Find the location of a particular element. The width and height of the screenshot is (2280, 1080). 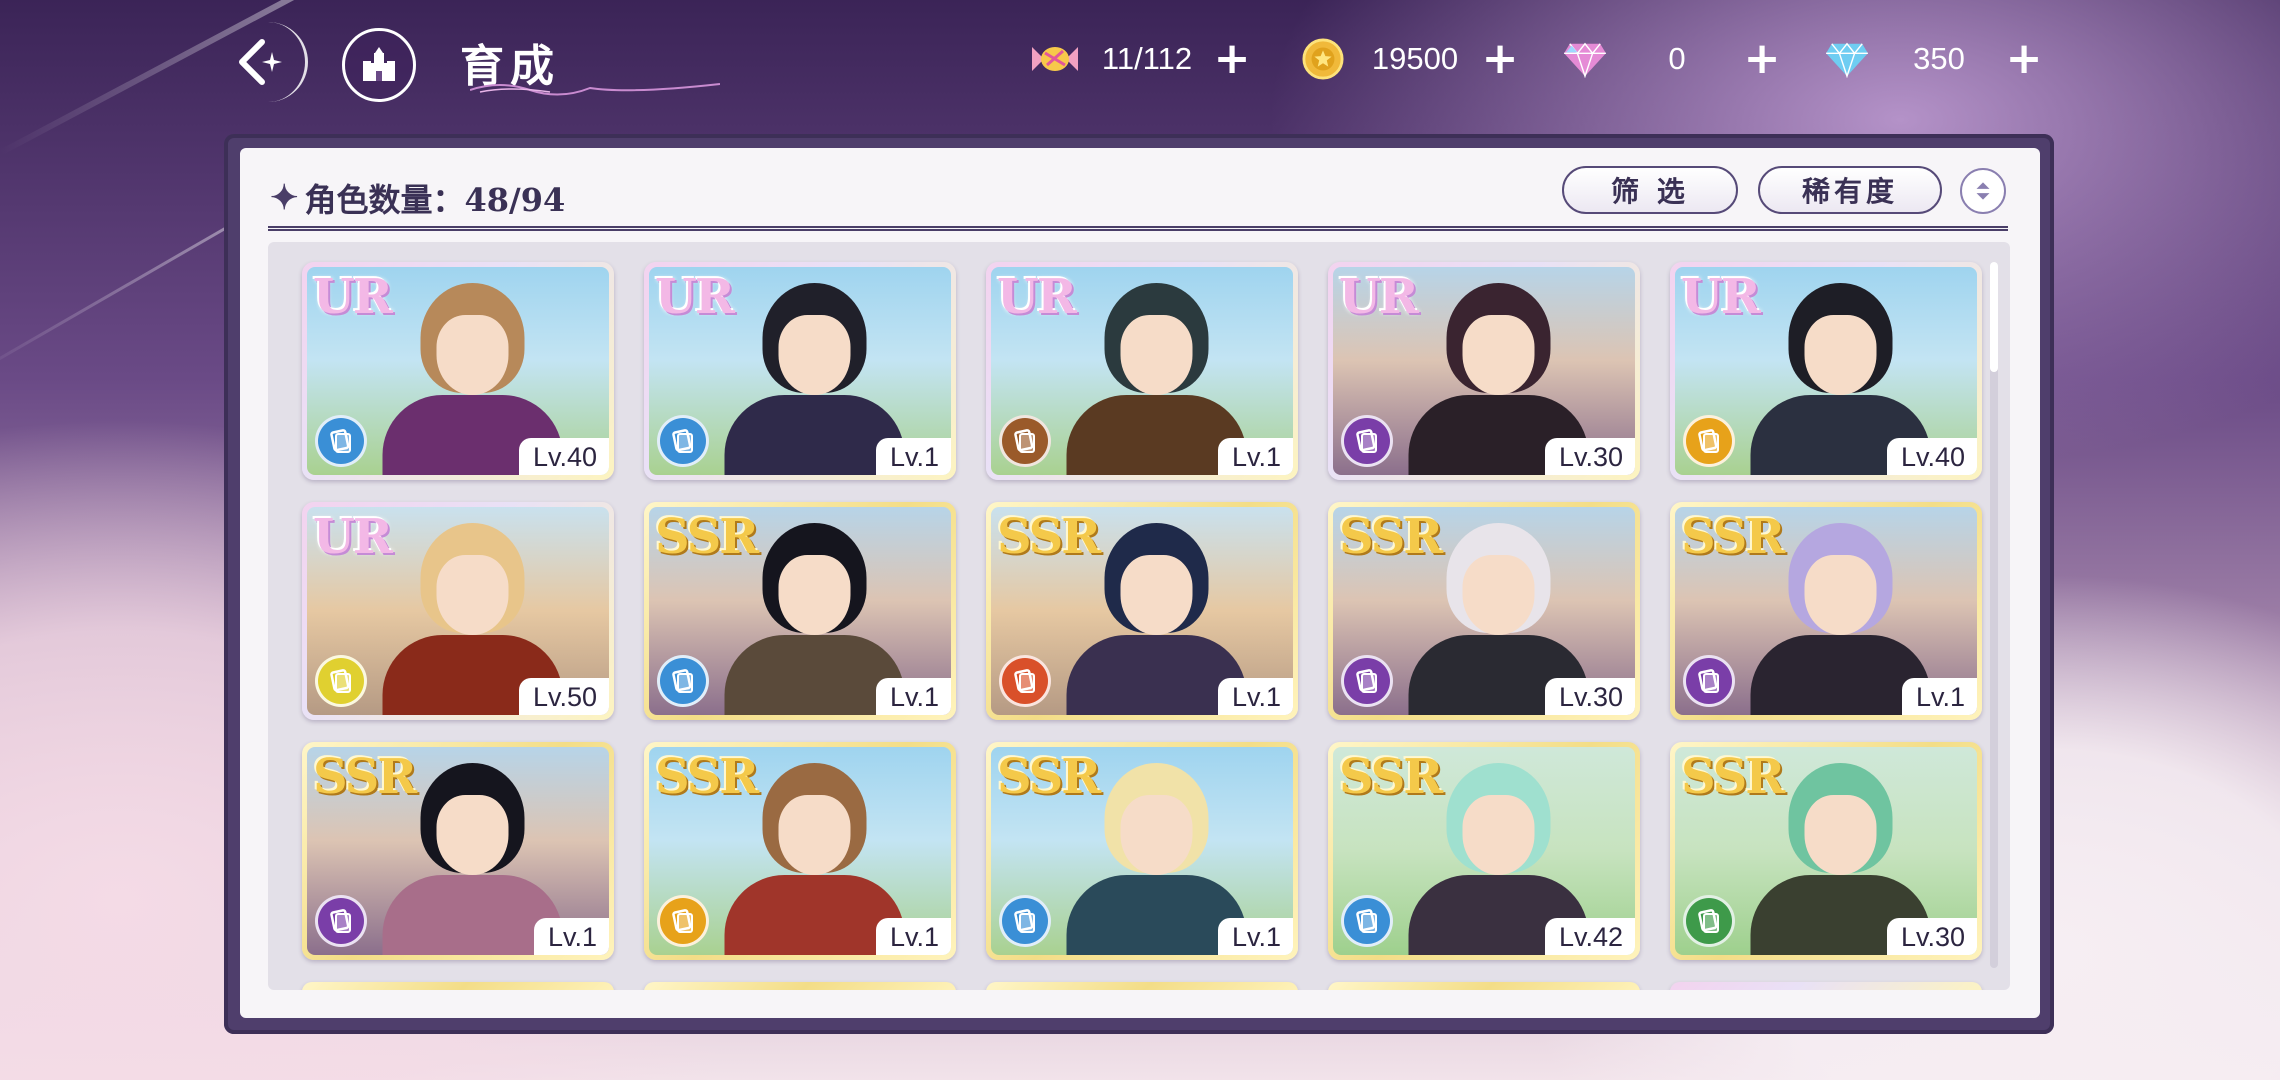

character-portrait: SSR Lv.30 is located at coordinates (1826, 851).